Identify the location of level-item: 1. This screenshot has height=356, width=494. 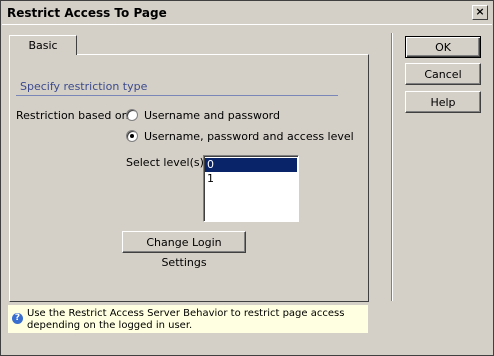
(251, 179).